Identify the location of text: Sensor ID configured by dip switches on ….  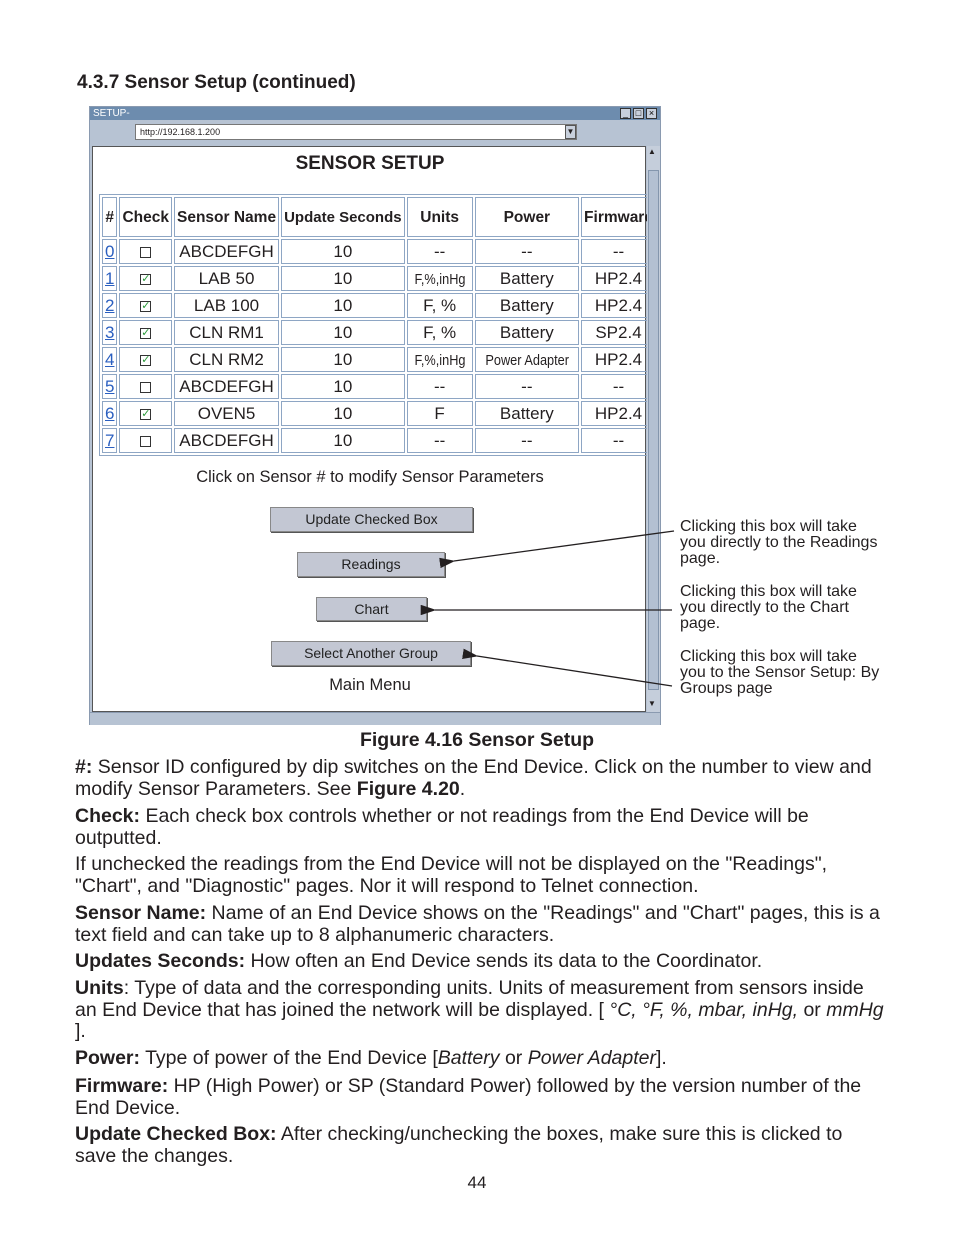
(473, 778).